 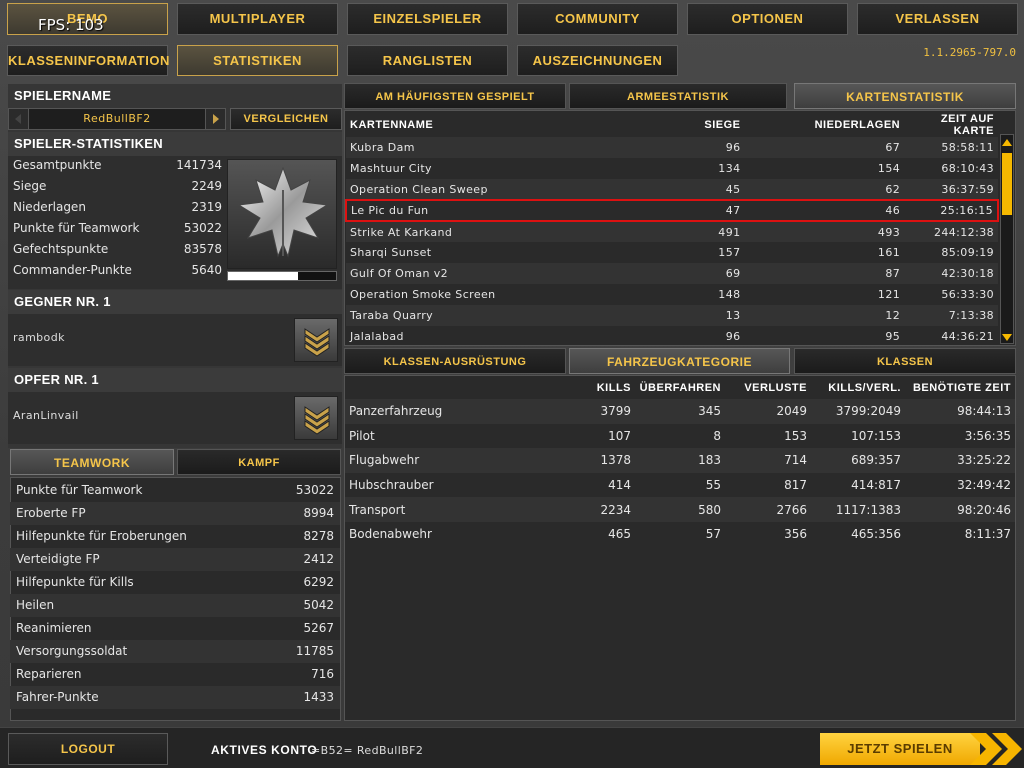 I want to click on col-map-name: KARTENNAME, so click(x=485, y=125).